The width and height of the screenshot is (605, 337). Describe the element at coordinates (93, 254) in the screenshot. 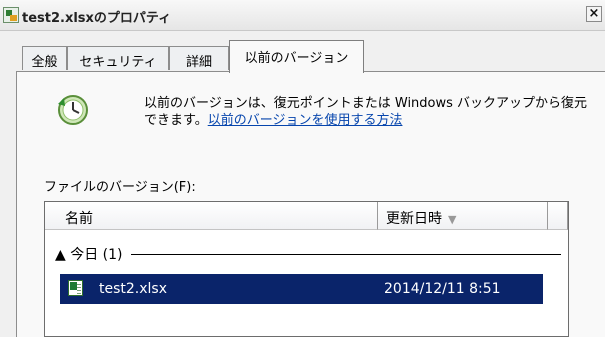

I see `group-today-label: ▲ 今日 (1)` at that location.